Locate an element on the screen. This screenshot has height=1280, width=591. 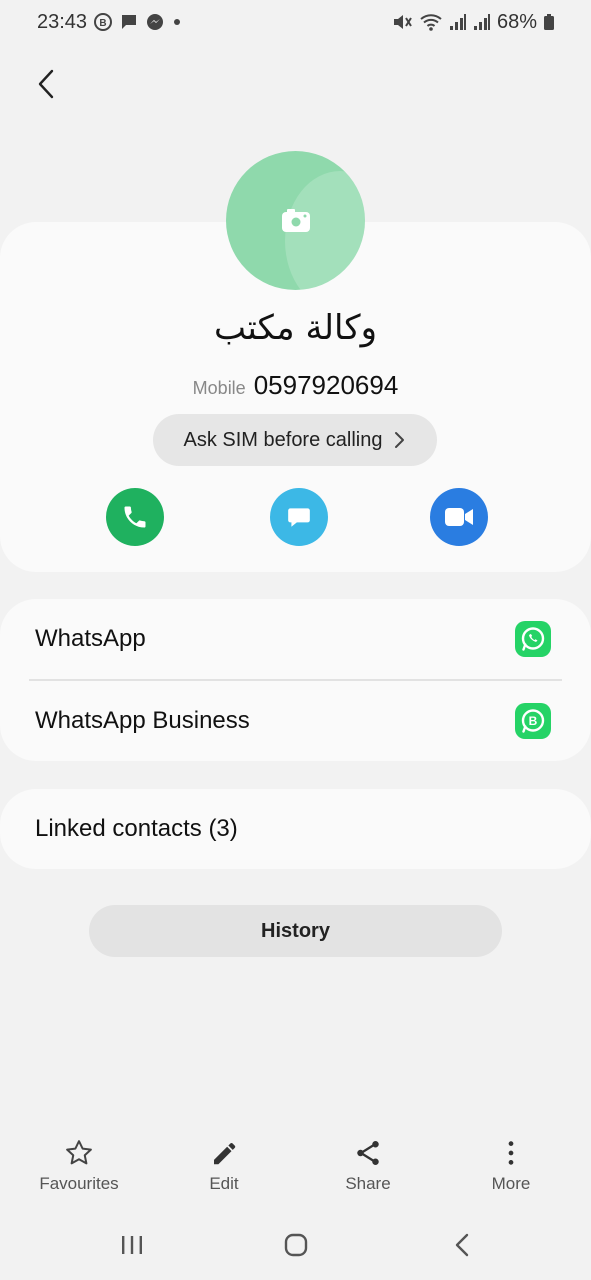
ask-sim-button: Ask SIM before calling is located at coordinates (295, 440).